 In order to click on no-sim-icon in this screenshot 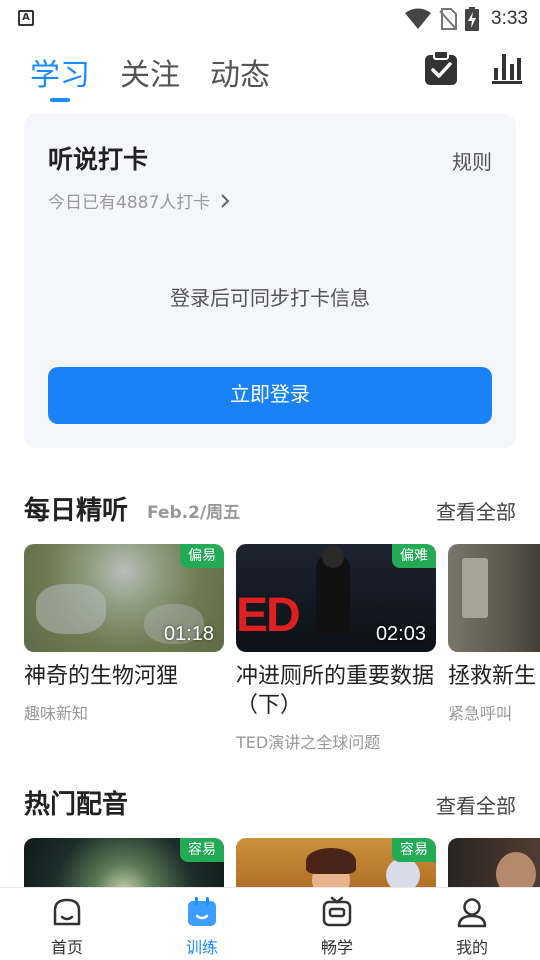, I will do `click(448, 19)`.